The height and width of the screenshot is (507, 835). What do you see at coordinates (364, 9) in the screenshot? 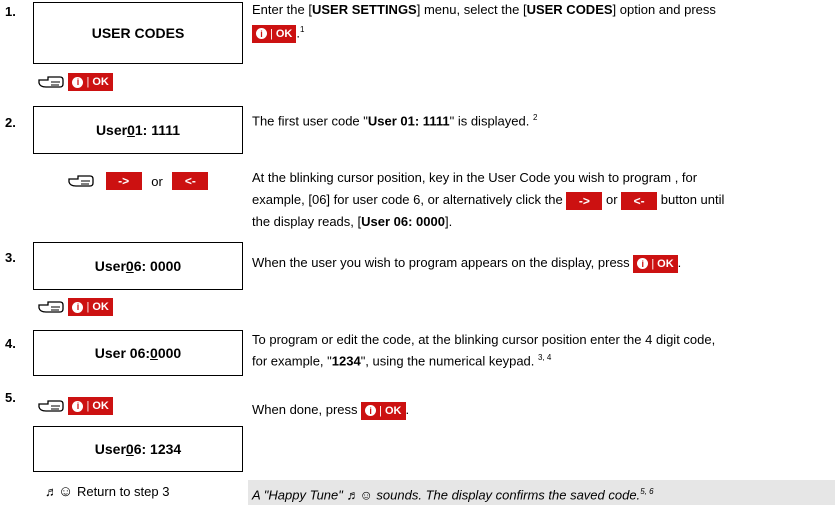
I see `desc-bold-user-settings: USER SETTINGS` at bounding box center [364, 9].